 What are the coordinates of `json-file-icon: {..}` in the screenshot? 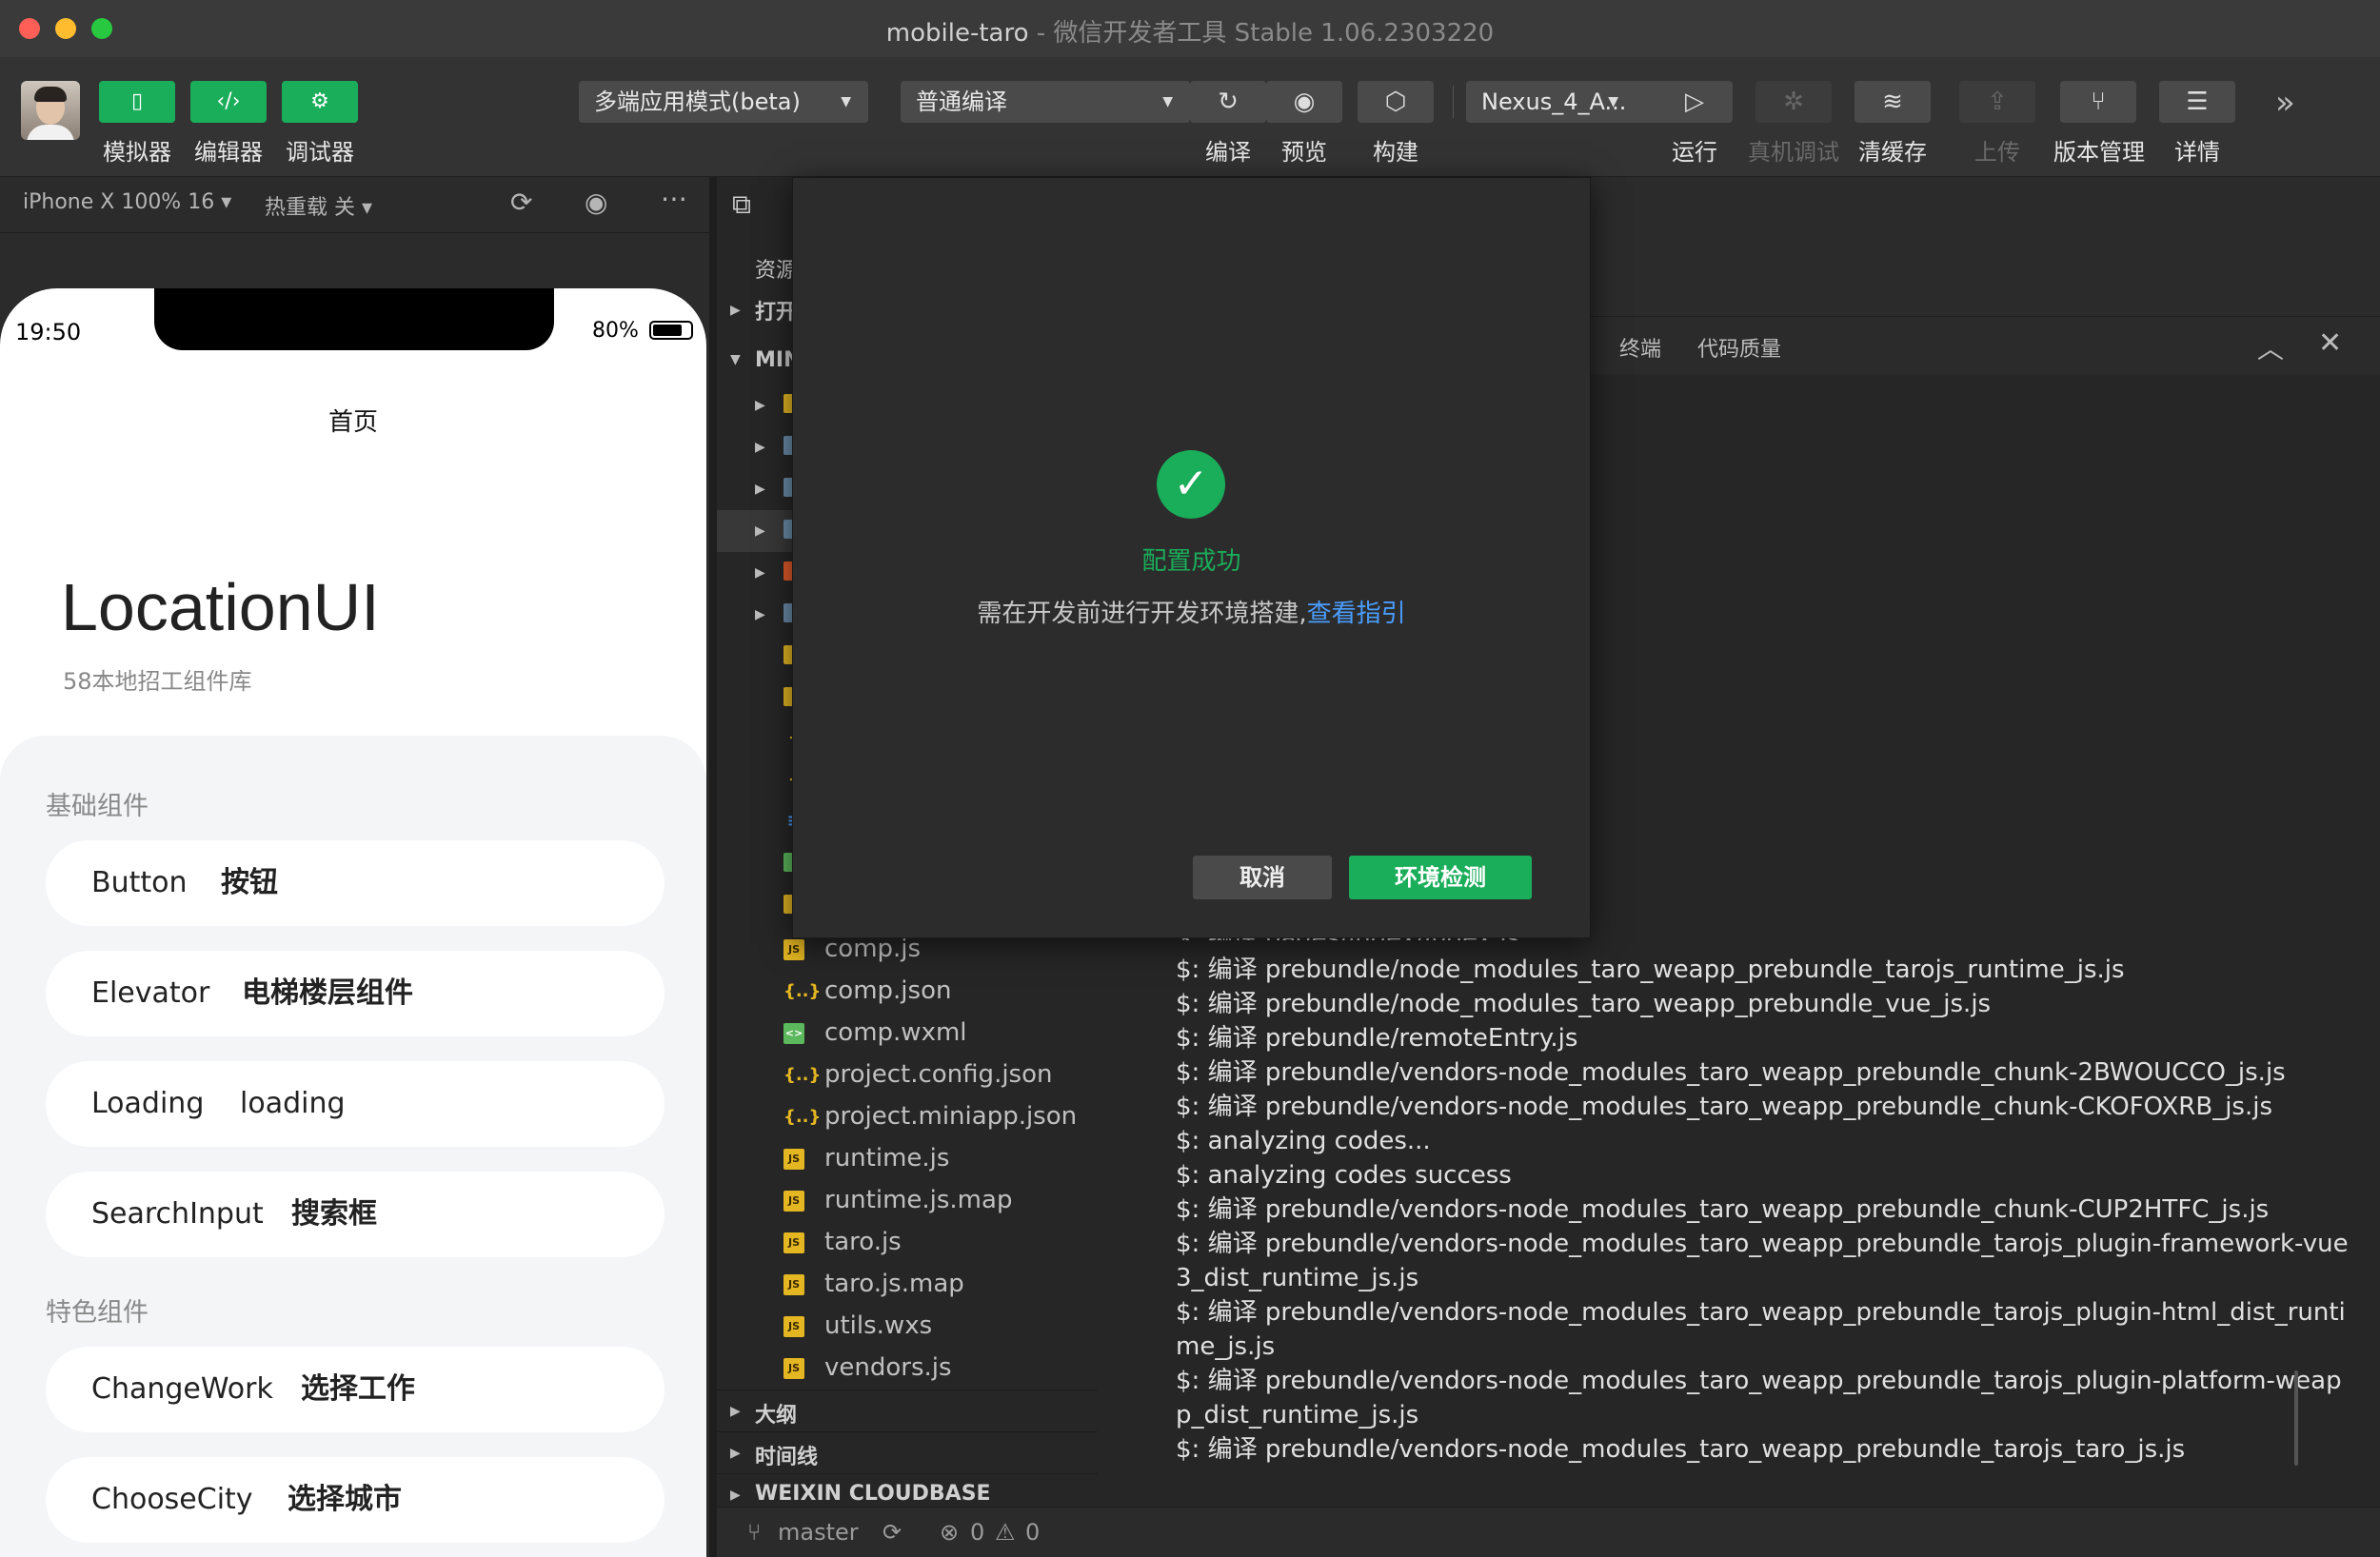 It's located at (802, 991).